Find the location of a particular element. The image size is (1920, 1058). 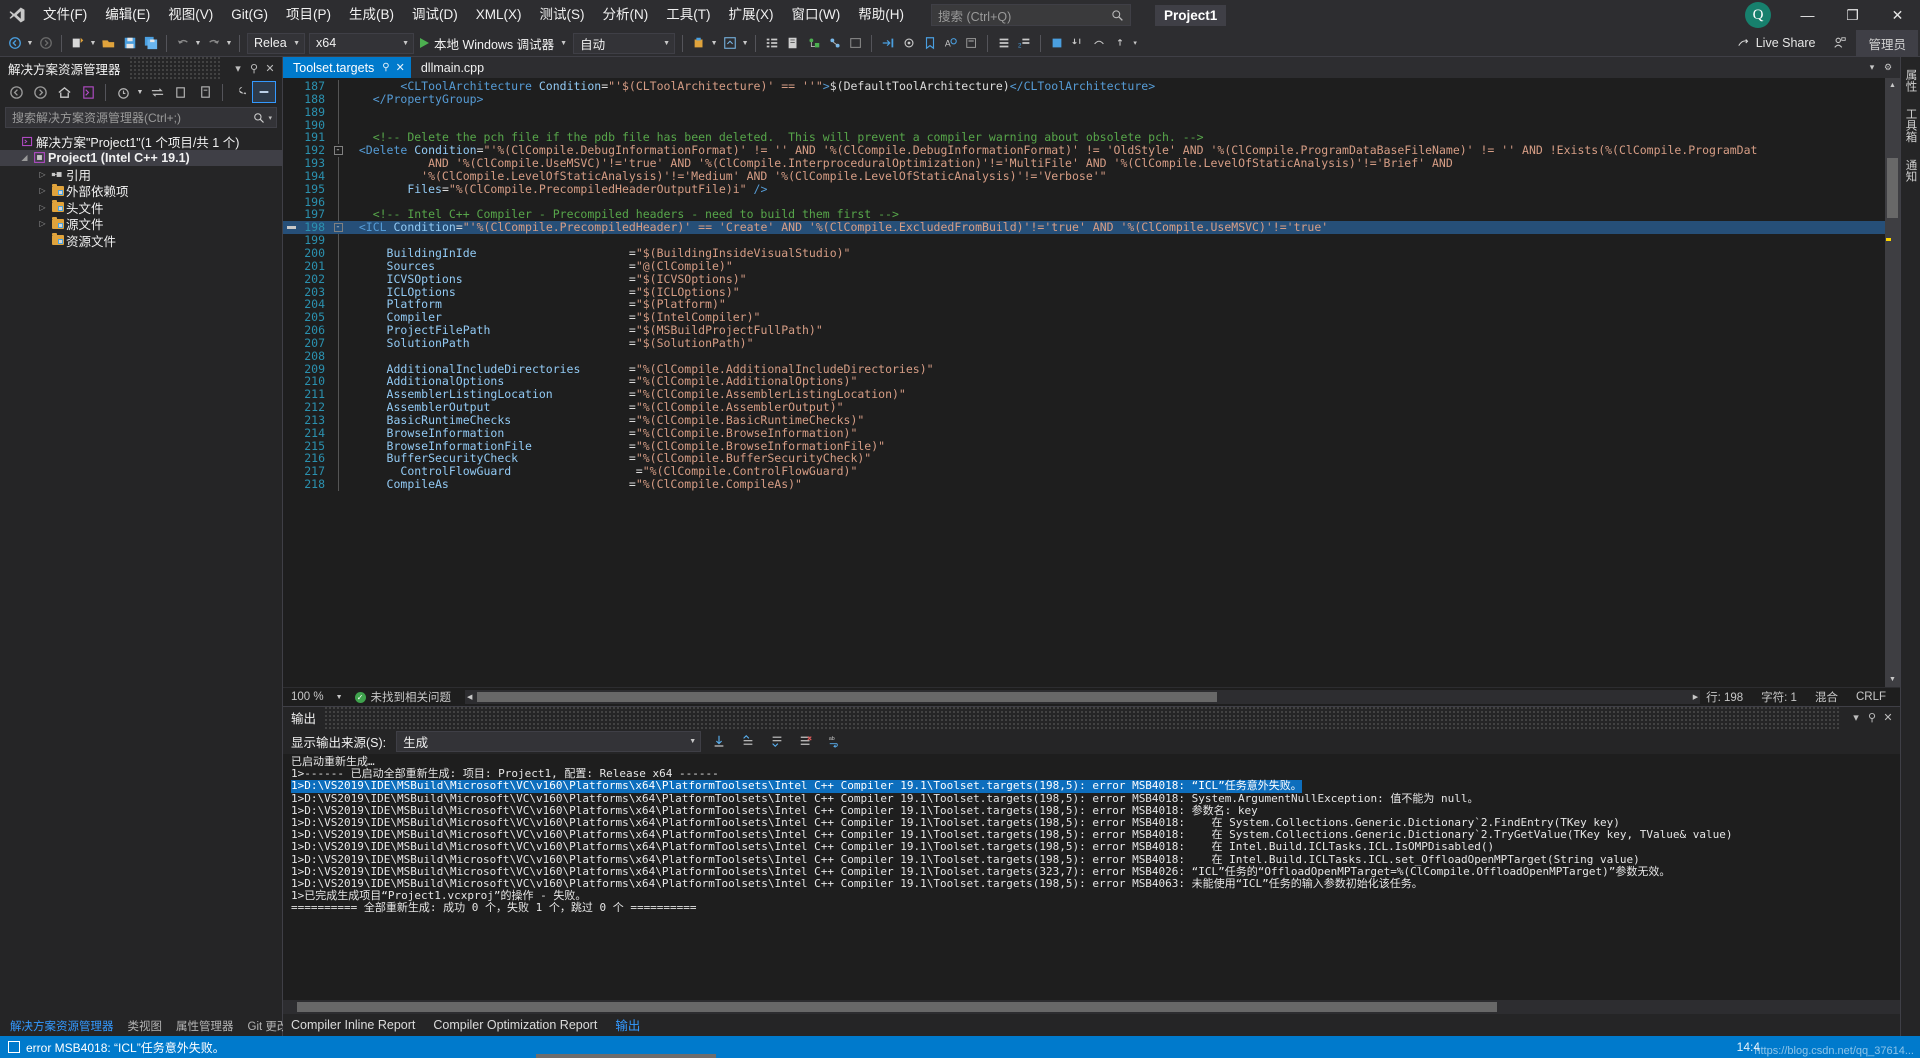

object-browser-icon is located at coordinates (855, 43).